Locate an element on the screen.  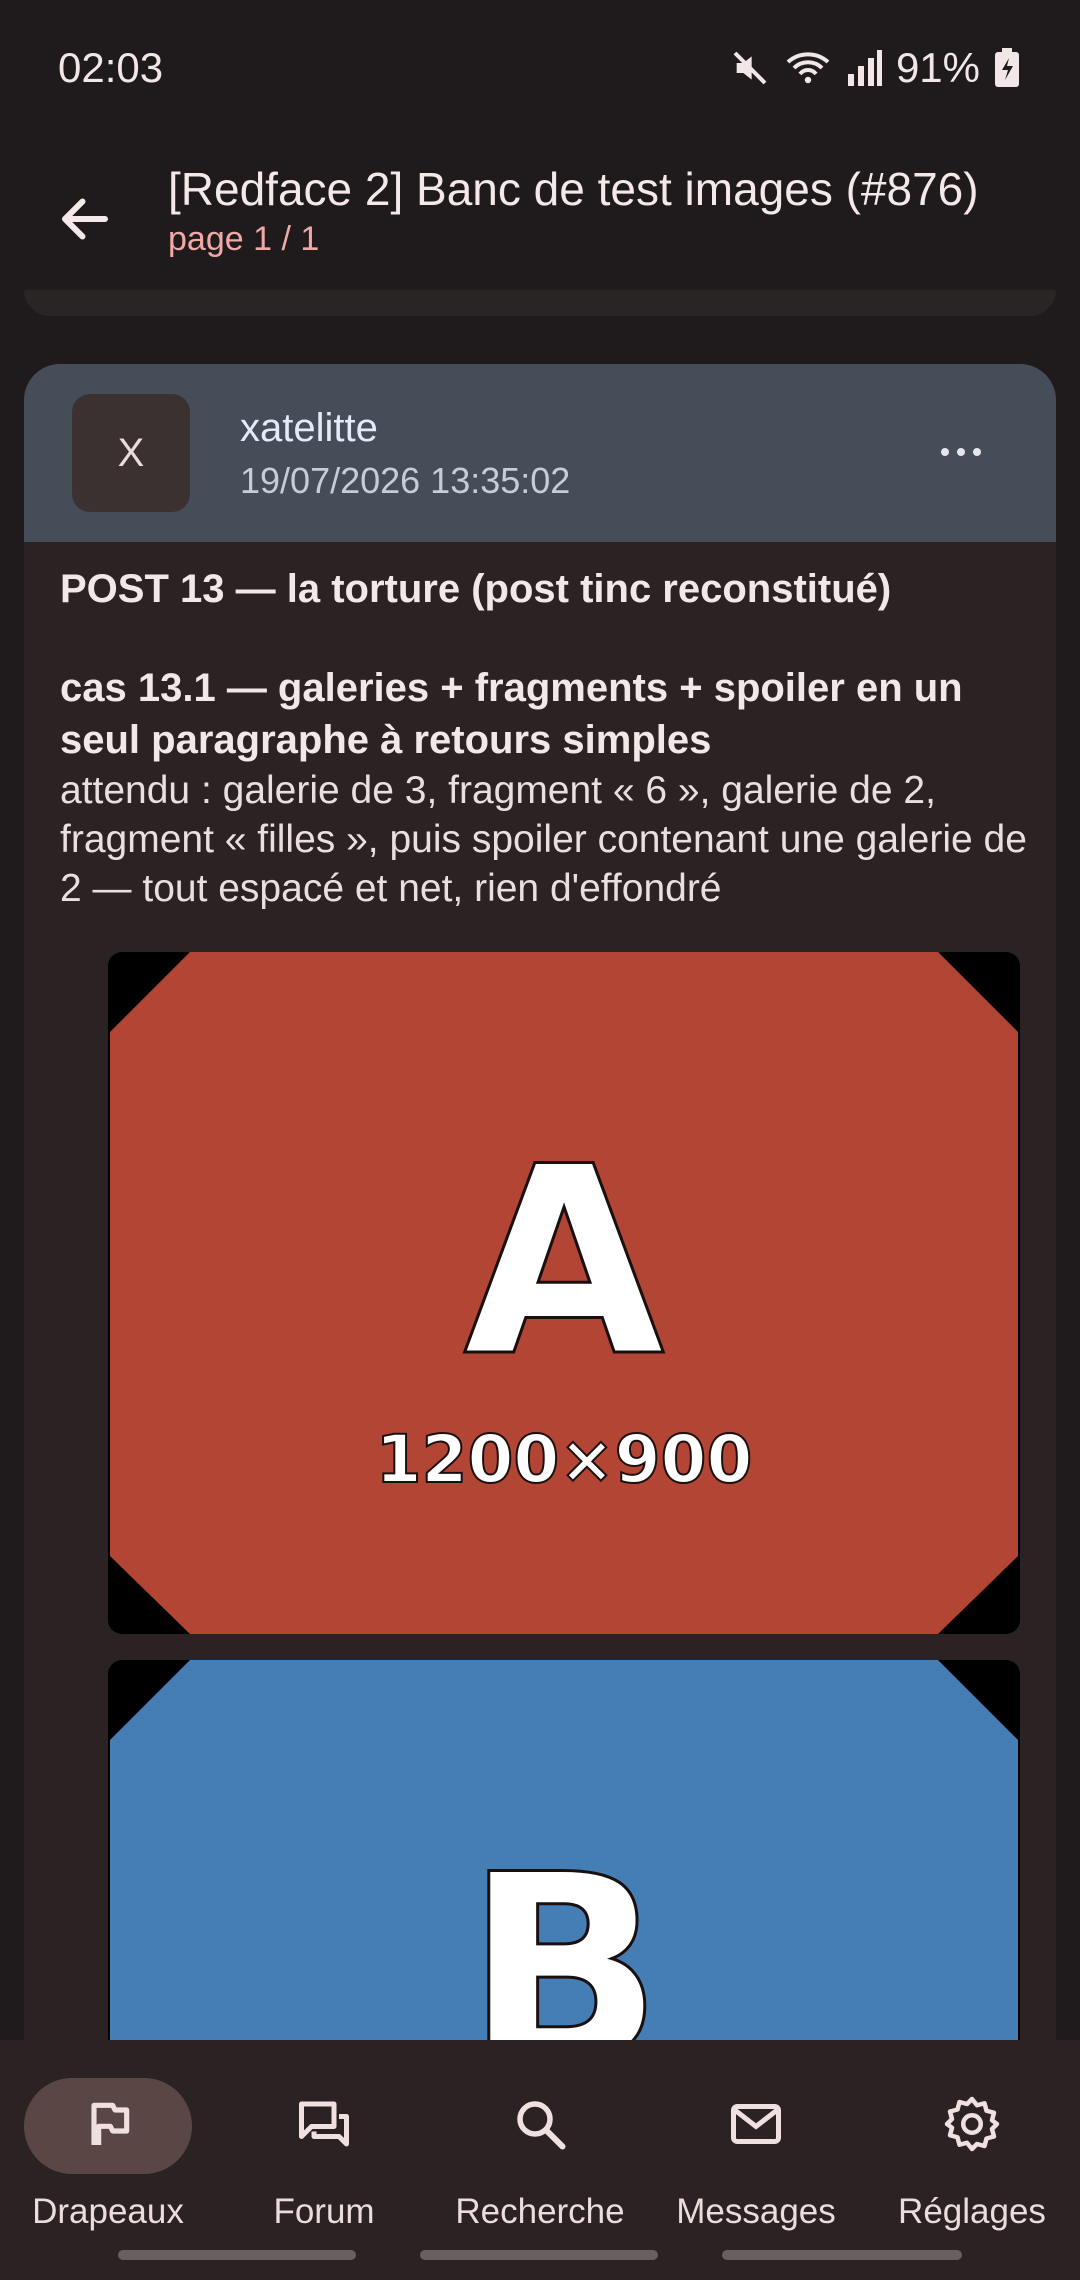
gesture-bar-right is located at coordinates (842, 2255).